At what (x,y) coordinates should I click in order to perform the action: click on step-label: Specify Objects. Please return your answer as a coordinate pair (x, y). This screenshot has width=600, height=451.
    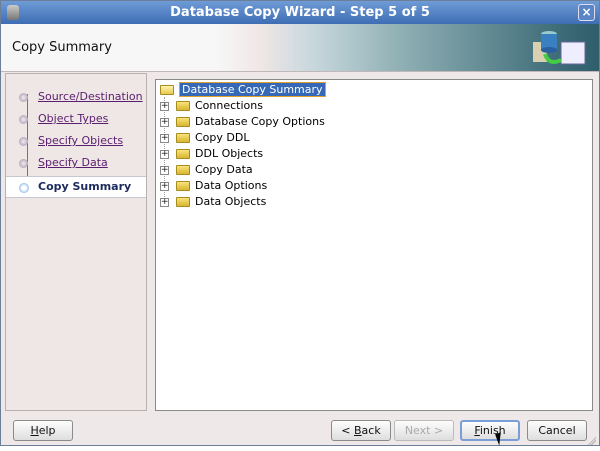
    Looking at the image, I should click on (81, 140).